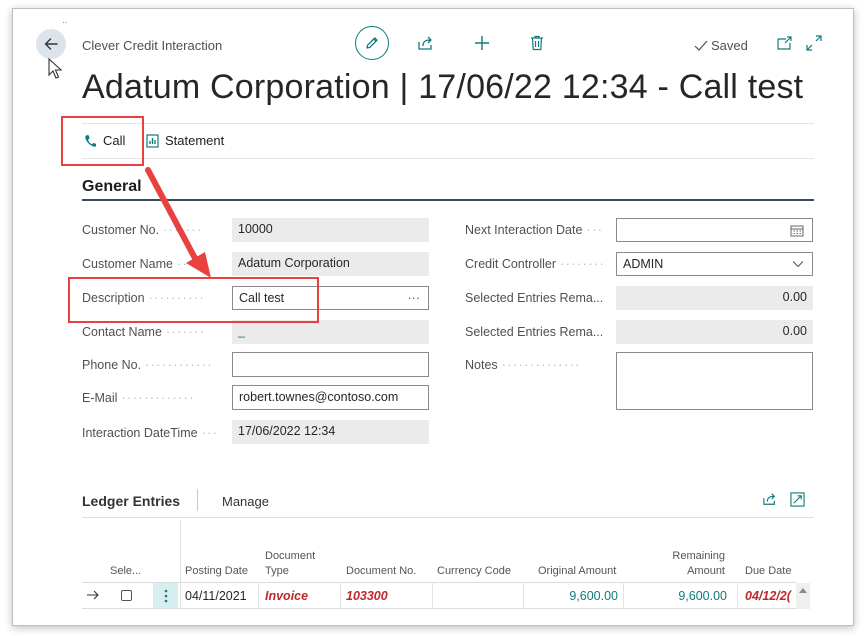  Describe the element at coordinates (330, 397) in the screenshot. I see `email-field: robert.townes@contoso.com` at that location.